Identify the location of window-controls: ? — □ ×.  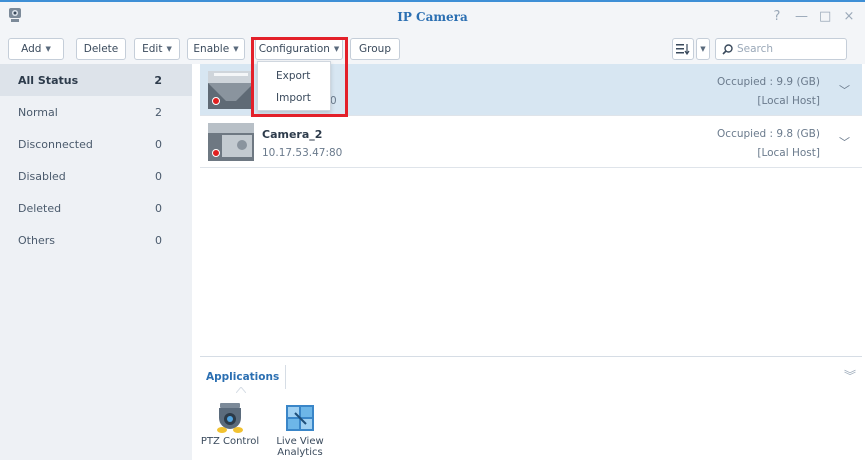
(813, 16).